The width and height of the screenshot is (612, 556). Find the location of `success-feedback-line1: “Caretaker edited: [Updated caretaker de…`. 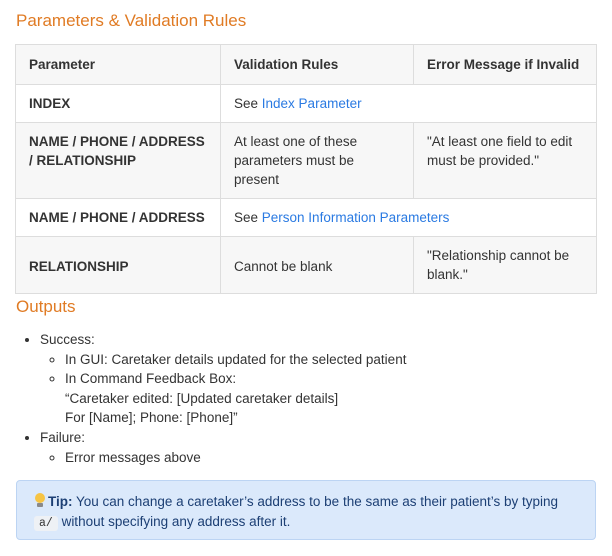

success-feedback-line1: “Caretaker edited: [Updated caretaker de… is located at coordinates (202, 398).